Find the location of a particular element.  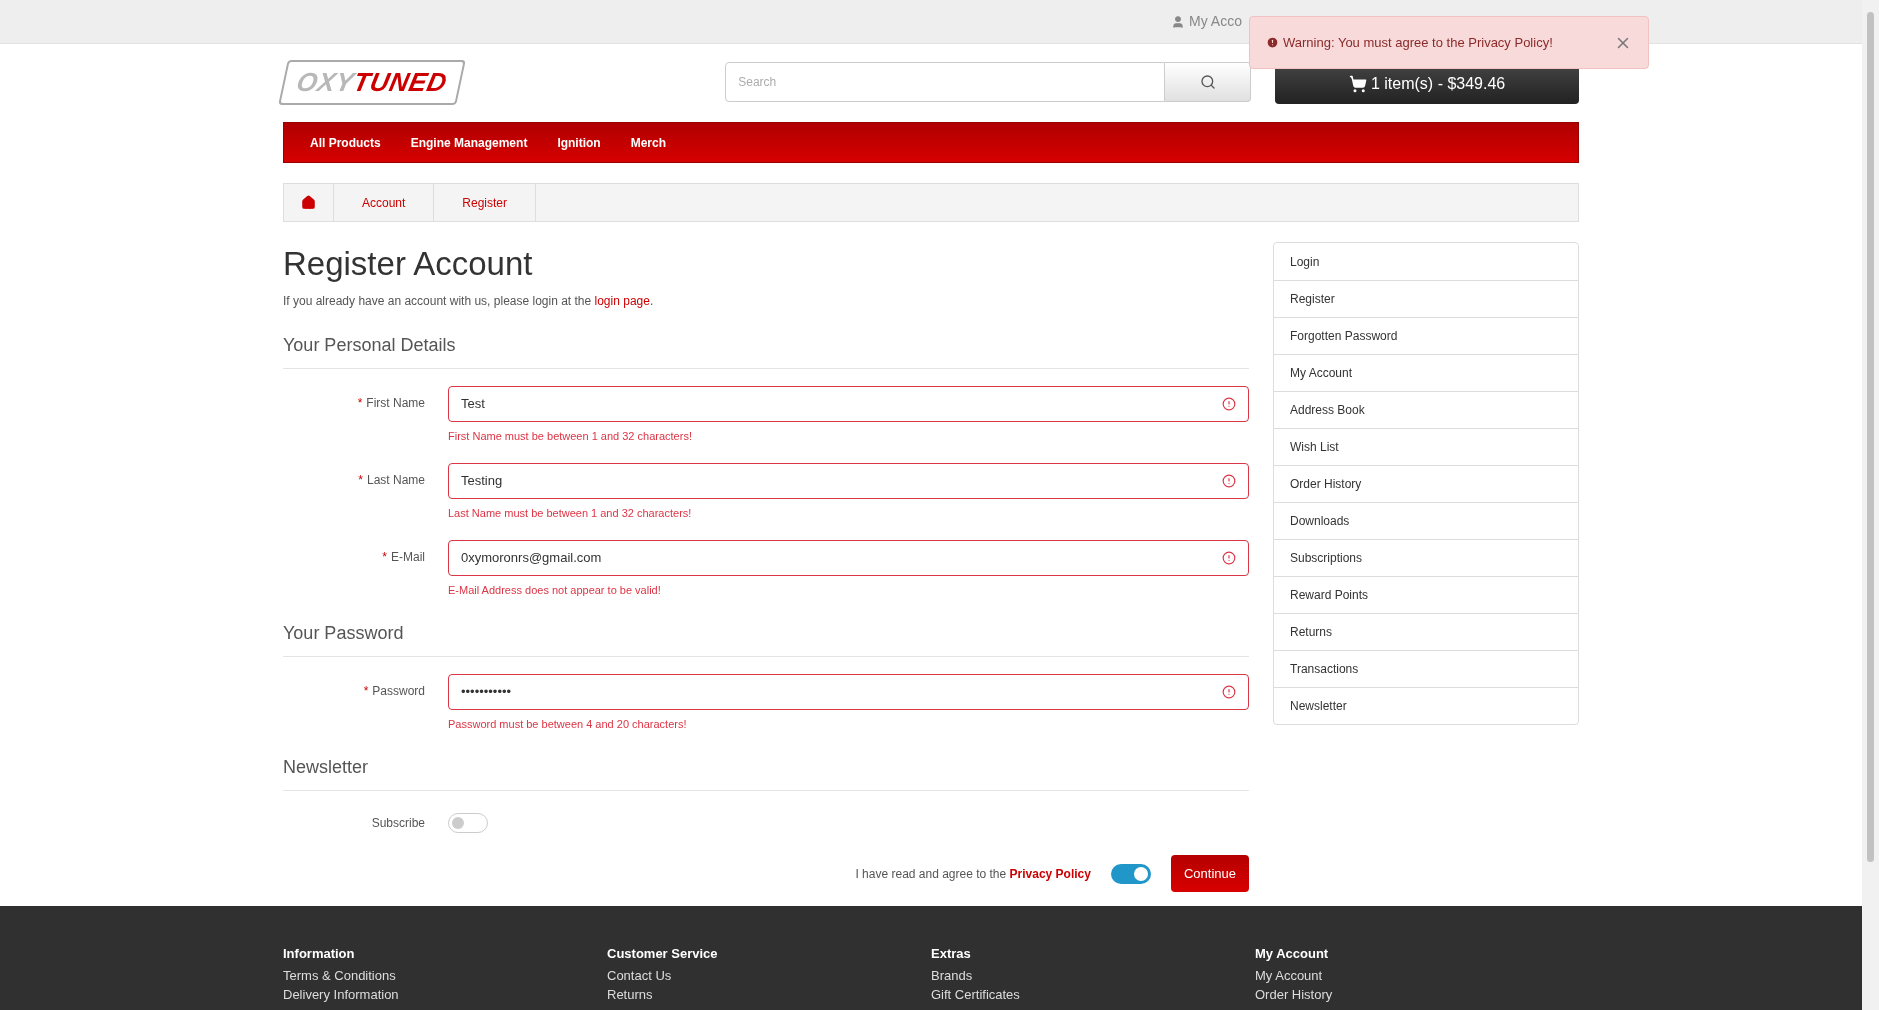

input-field: 0xymoronrs@gmail.com is located at coordinates (848, 558).